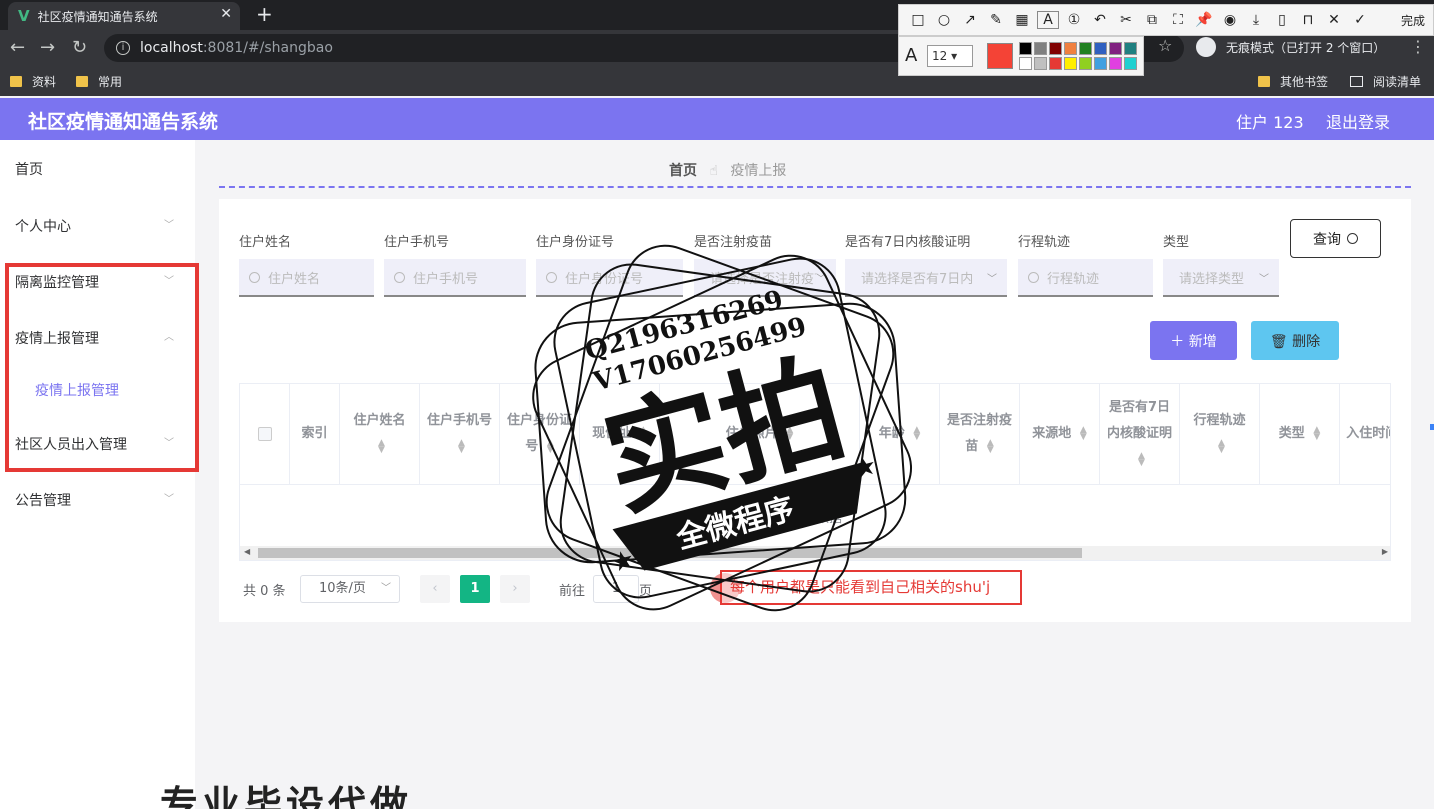 Image resolution: width=1434 pixels, height=809 pixels. What do you see at coordinates (609, 278) in the screenshot?
I see `idcard-input: 住户身份证号` at bounding box center [609, 278].